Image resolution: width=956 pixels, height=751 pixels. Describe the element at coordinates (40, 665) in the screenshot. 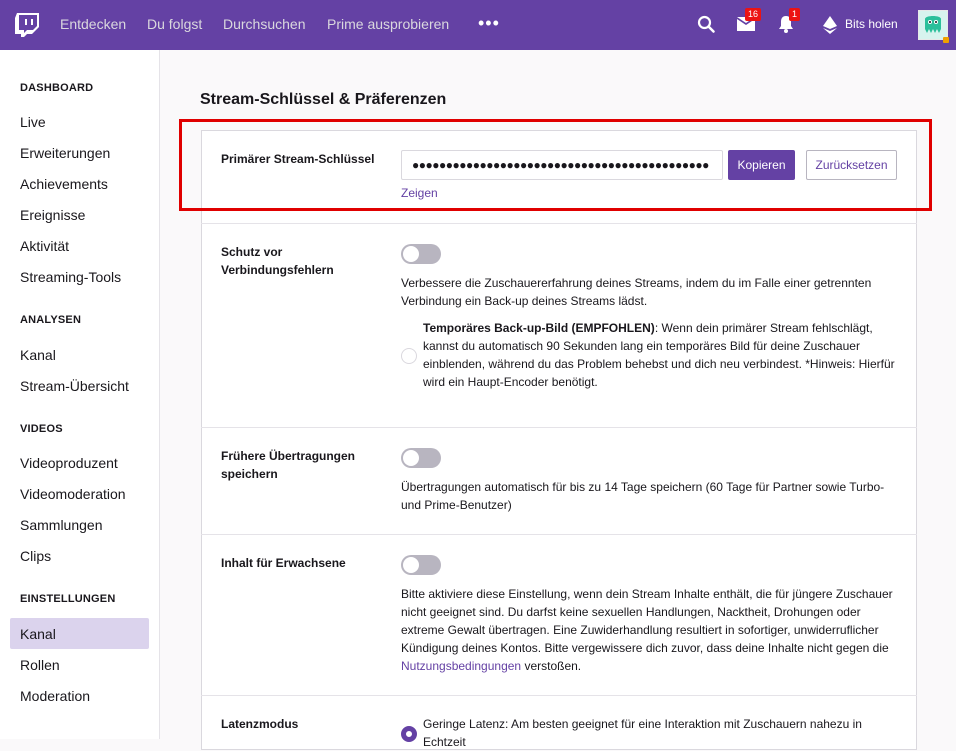

I see `sidebar-item-rollen: Rollen` at that location.